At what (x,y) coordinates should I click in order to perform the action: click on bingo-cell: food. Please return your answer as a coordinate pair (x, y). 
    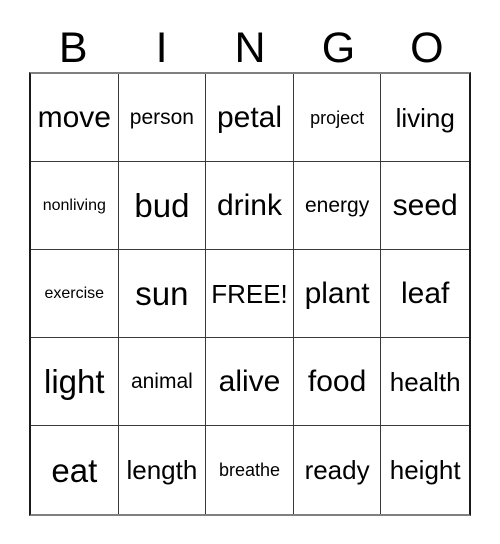
    Looking at the image, I should click on (337, 382).